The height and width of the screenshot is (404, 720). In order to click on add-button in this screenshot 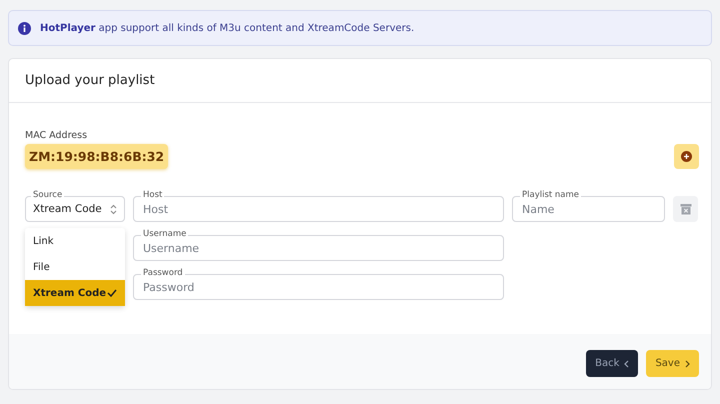, I will do `click(686, 156)`.